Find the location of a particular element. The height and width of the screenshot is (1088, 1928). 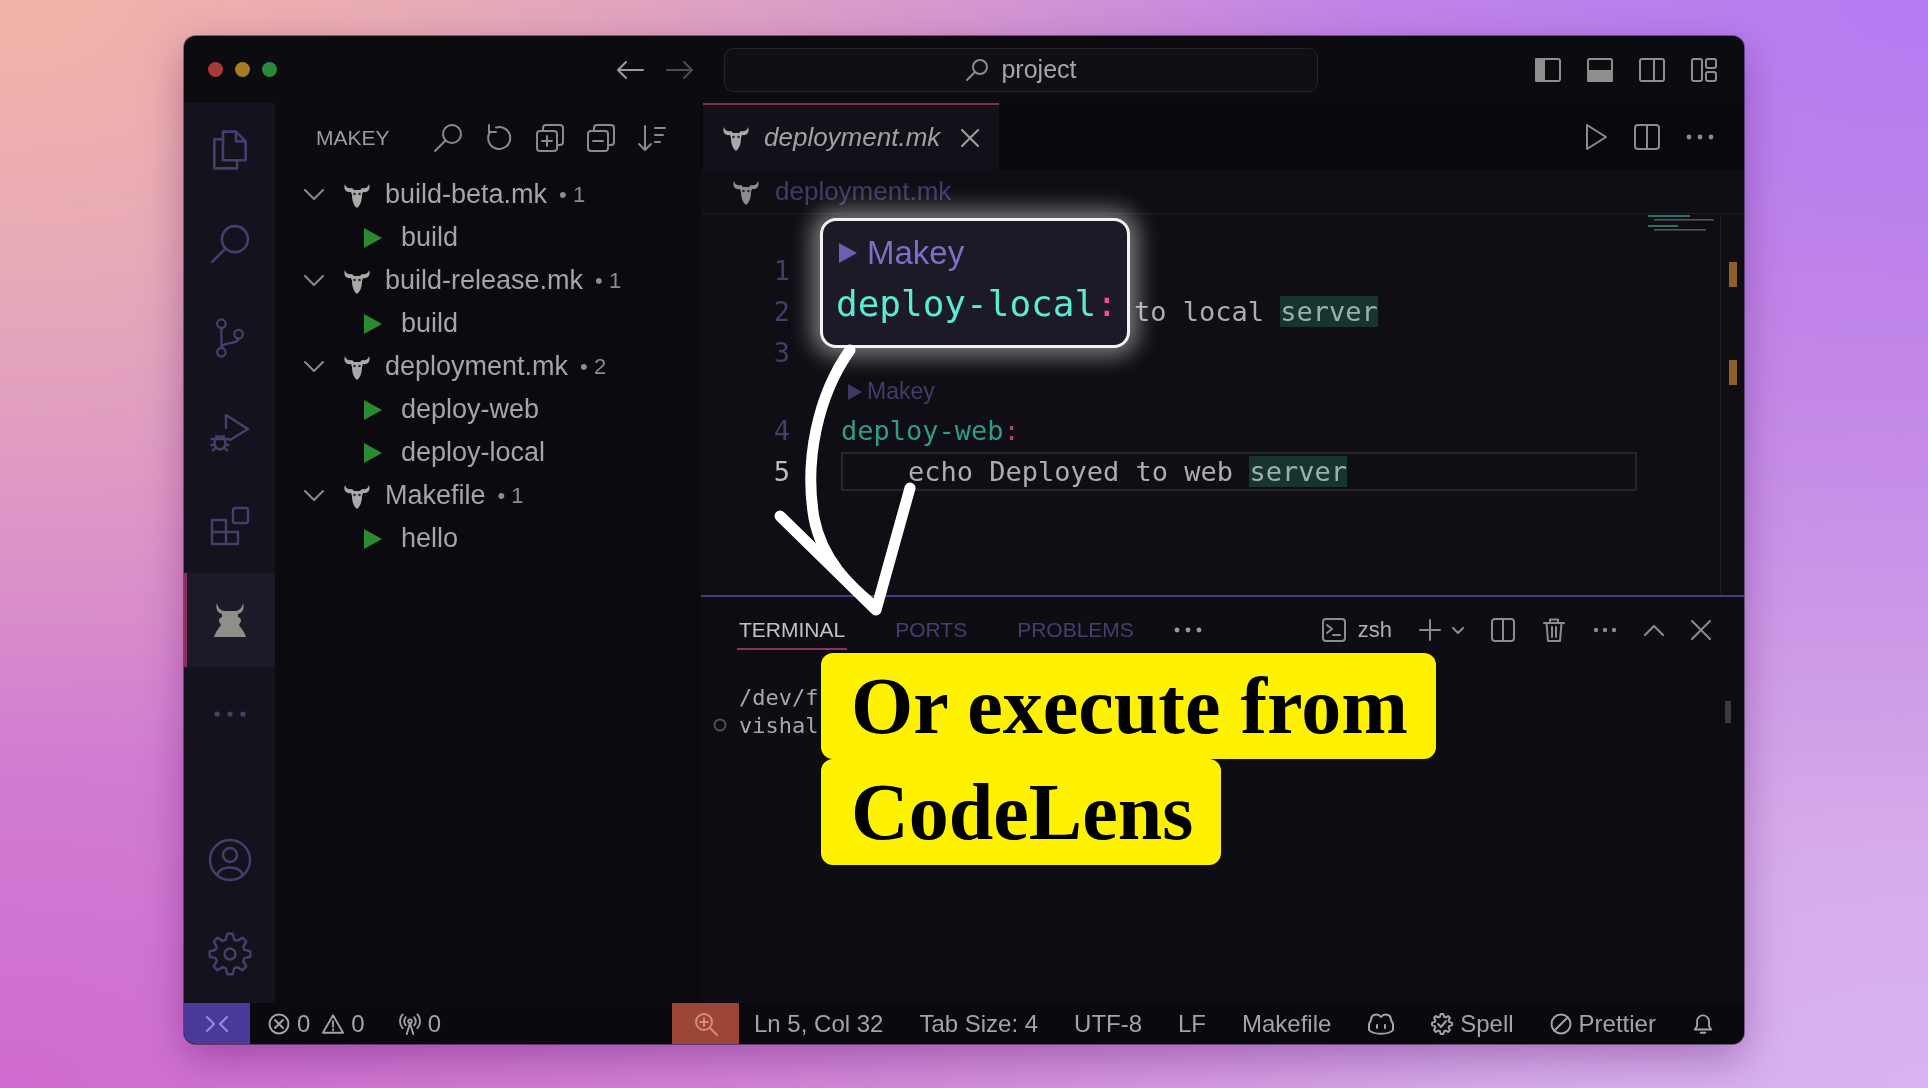

problem-count: • 2 is located at coordinates (593, 366).